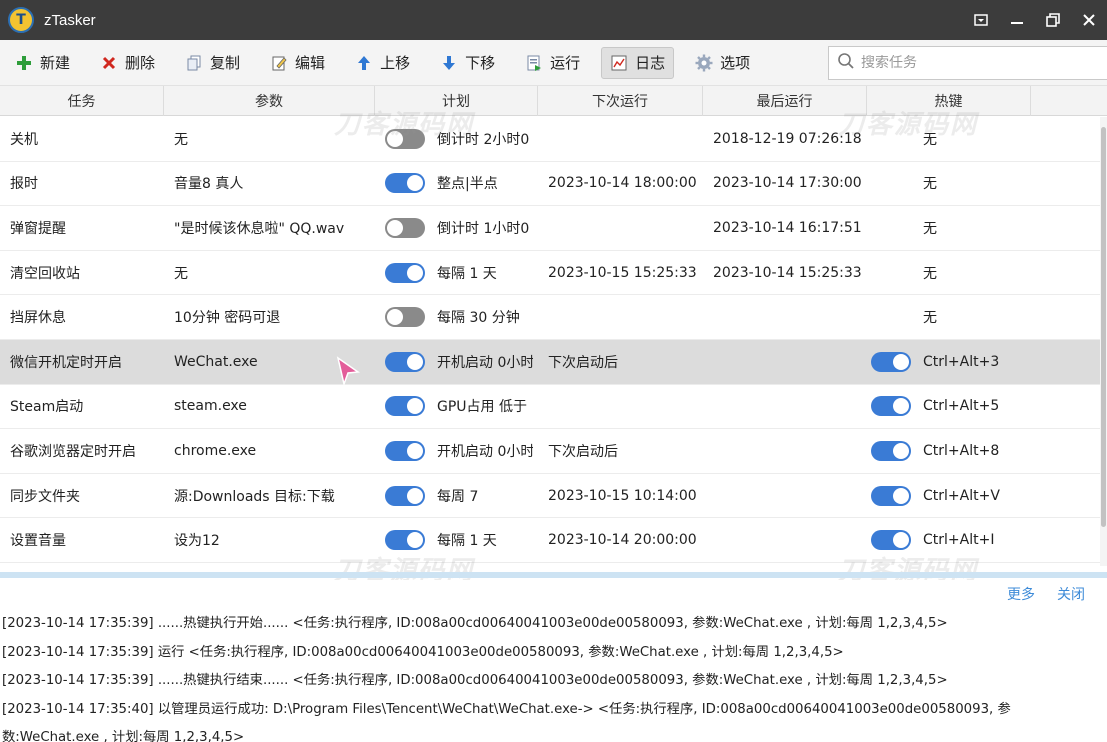 The height and width of the screenshot is (742, 1107). What do you see at coordinates (550, 407) in the screenshot?
I see `table-row: Steam启动 steam.exe GPU占用 低于 Ctrl+Alt+5` at bounding box center [550, 407].